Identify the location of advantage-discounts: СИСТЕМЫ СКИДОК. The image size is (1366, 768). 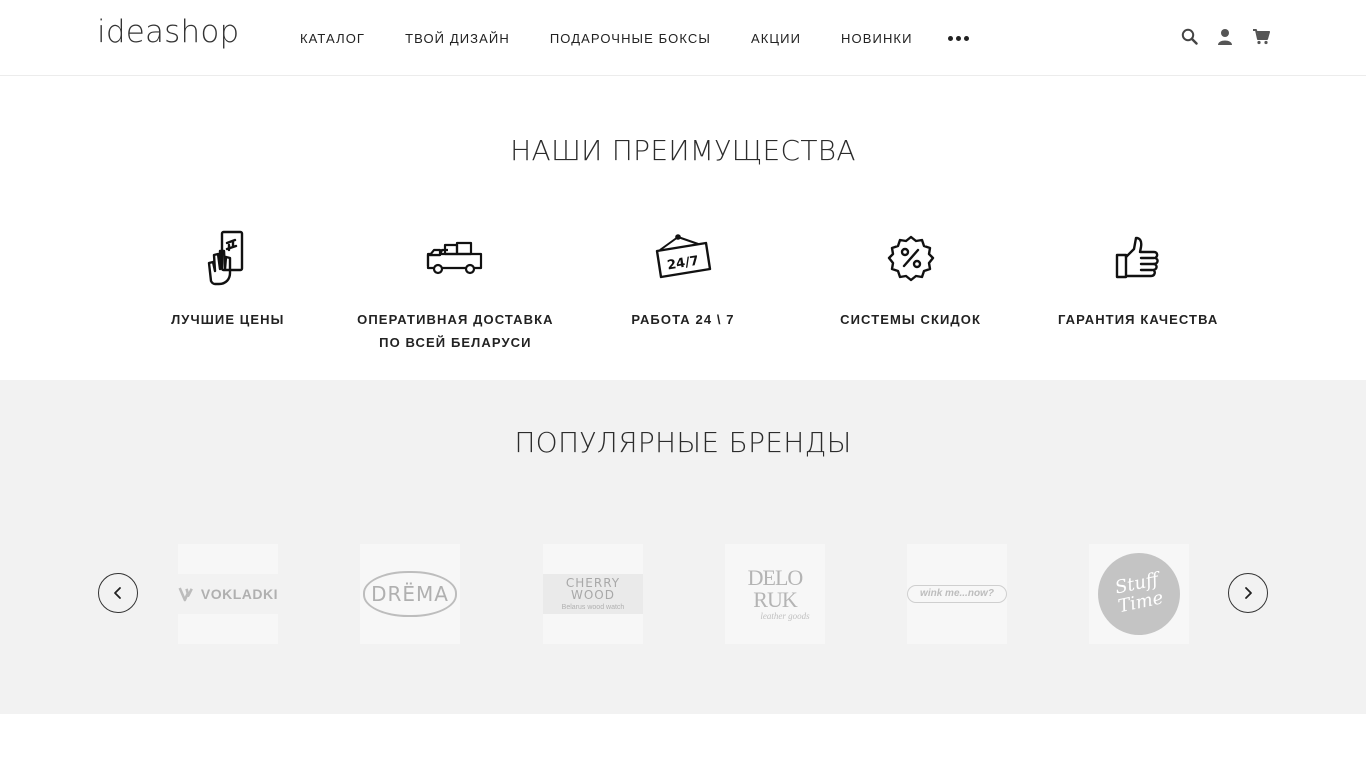
(911, 290).